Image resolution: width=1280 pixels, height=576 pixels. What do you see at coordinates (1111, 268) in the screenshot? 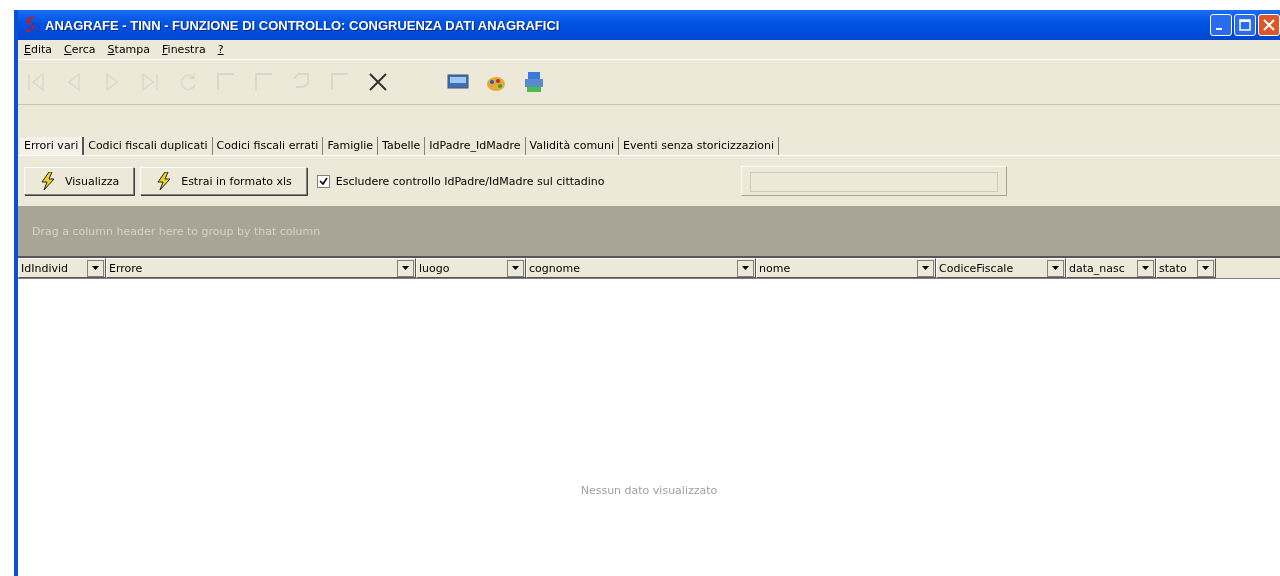
I see `column-header: data_nasc` at bounding box center [1111, 268].